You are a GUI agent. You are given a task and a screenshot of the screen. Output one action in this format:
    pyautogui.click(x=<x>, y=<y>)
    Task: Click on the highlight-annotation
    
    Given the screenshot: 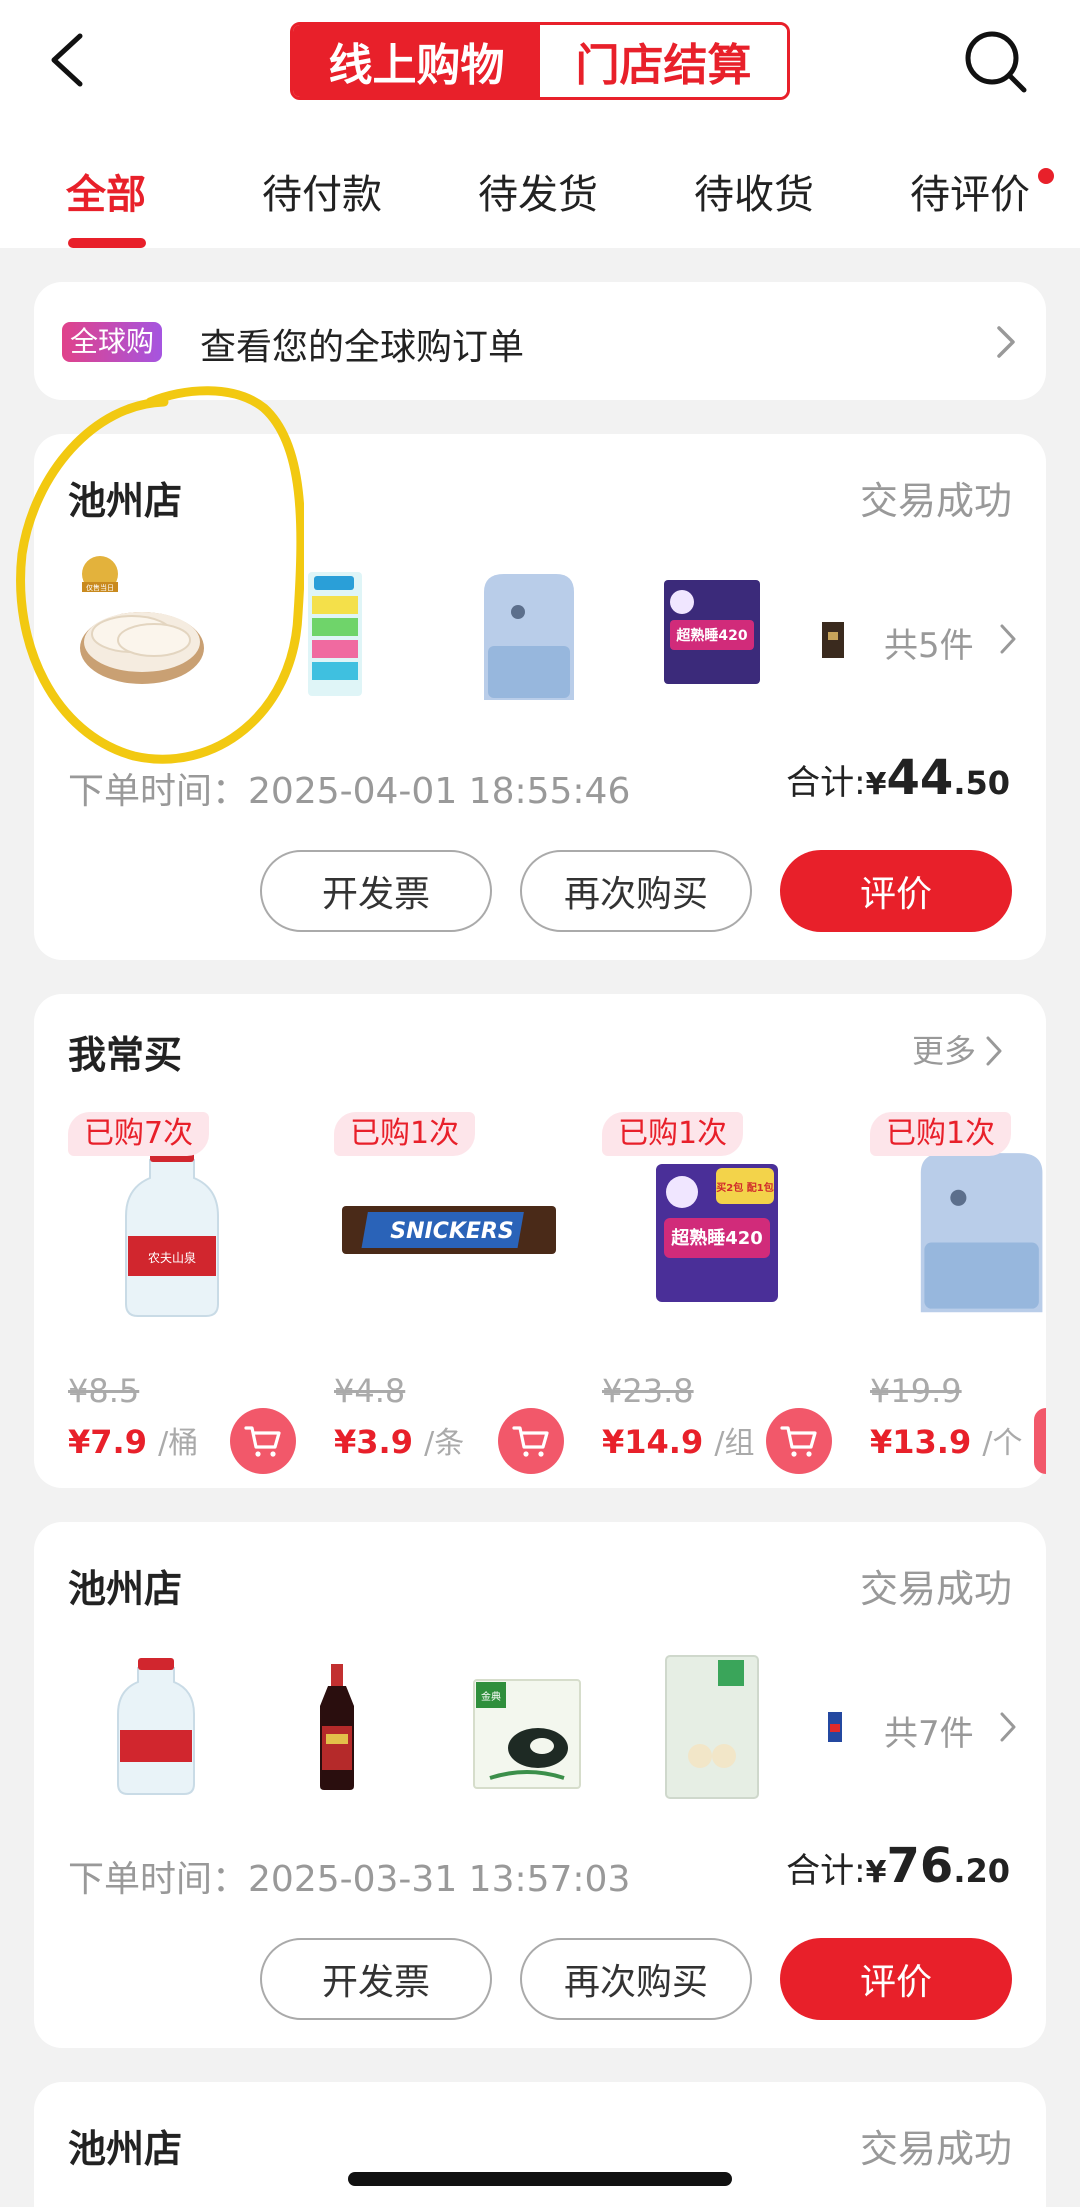 What is the action you would take?
    pyautogui.click(x=160, y=575)
    